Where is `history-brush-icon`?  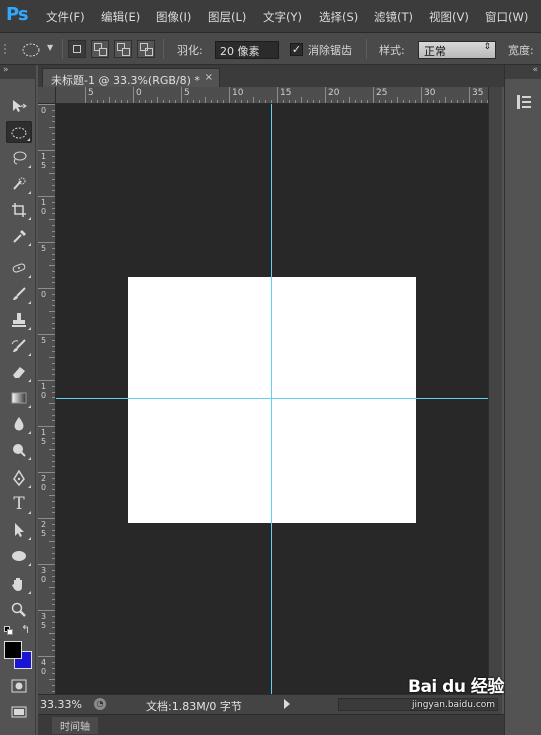
history-brush-icon is located at coordinates (18, 345).